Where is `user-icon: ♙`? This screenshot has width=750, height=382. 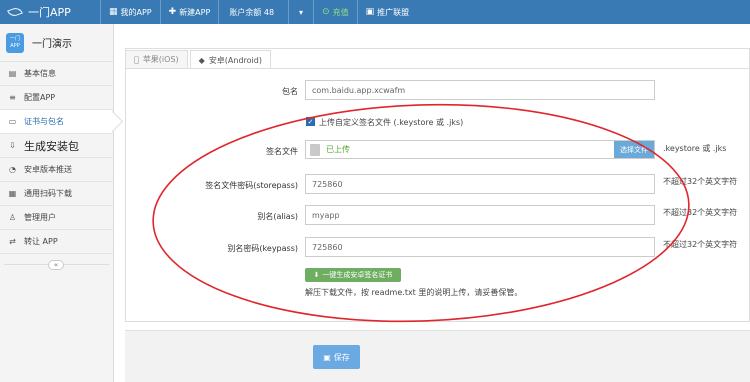 user-icon: ♙ is located at coordinates (12, 217).